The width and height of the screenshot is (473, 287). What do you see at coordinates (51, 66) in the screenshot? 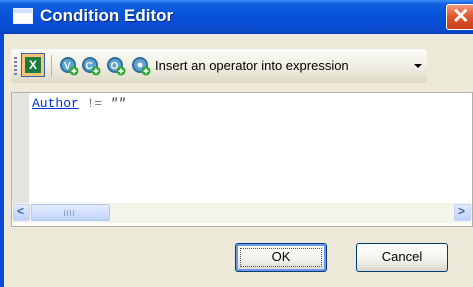
I see `toolbar-separator` at bounding box center [51, 66].